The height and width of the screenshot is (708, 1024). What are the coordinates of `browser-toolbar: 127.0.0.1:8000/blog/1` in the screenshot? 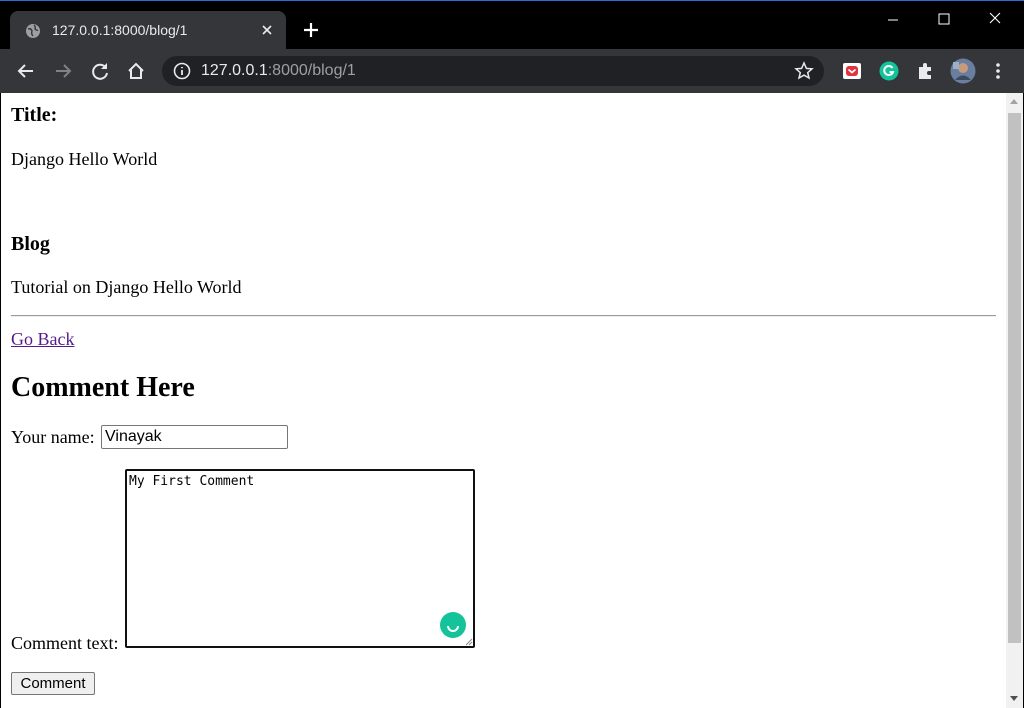 It's located at (512, 71).